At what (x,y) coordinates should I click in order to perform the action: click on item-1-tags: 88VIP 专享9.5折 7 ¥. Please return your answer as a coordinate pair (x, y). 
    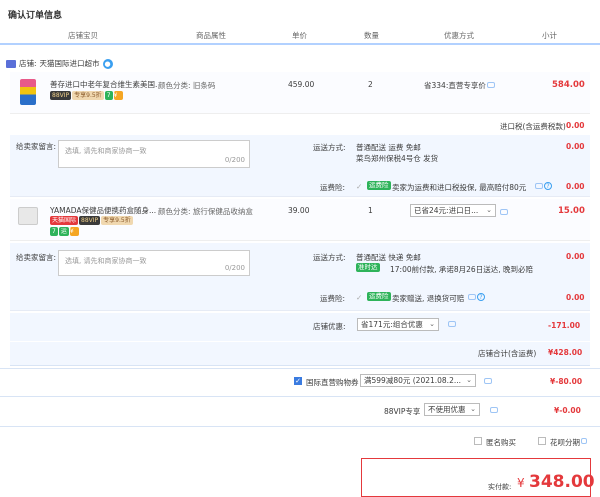
    Looking at the image, I should click on (87, 95).